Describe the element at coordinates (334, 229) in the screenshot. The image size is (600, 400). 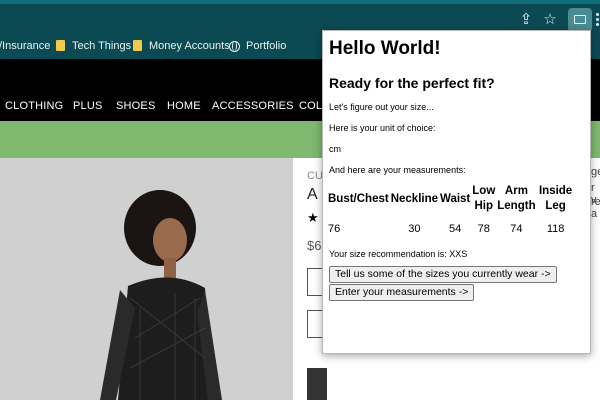
I see `table-cell: 76` at that location.